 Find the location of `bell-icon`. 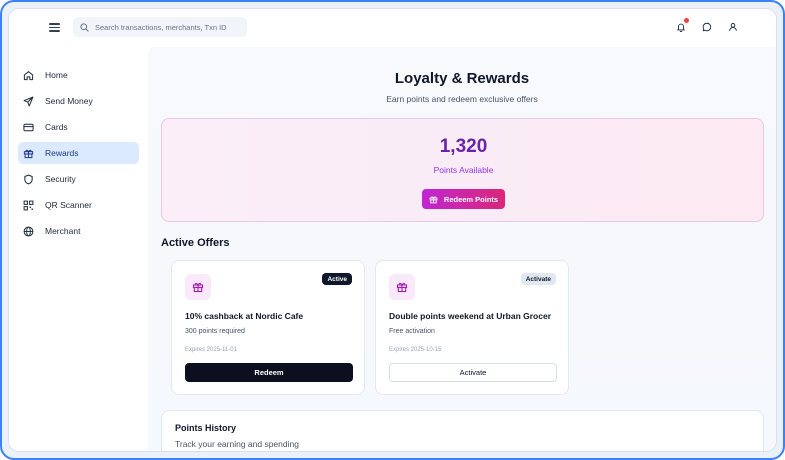

bell-icon is located at coordinates (681, 27).